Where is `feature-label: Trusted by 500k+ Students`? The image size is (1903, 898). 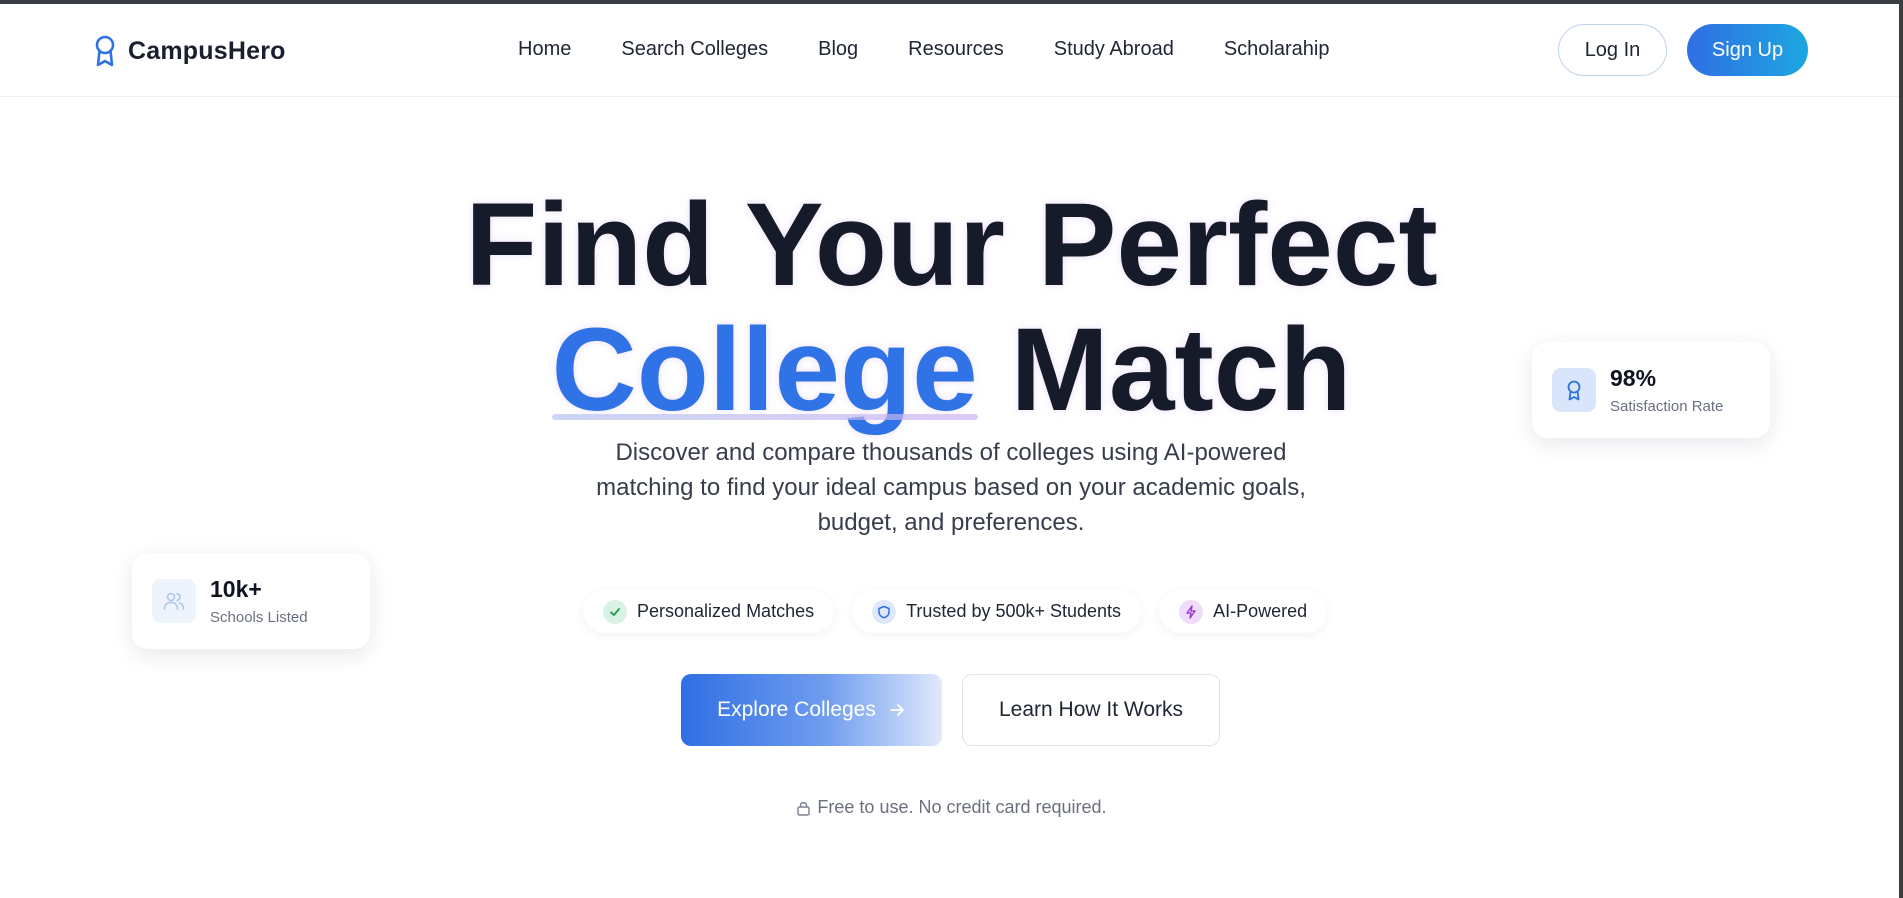
feature-label: Trusted by 500k+ Students is located at coordinates (1014, 611).